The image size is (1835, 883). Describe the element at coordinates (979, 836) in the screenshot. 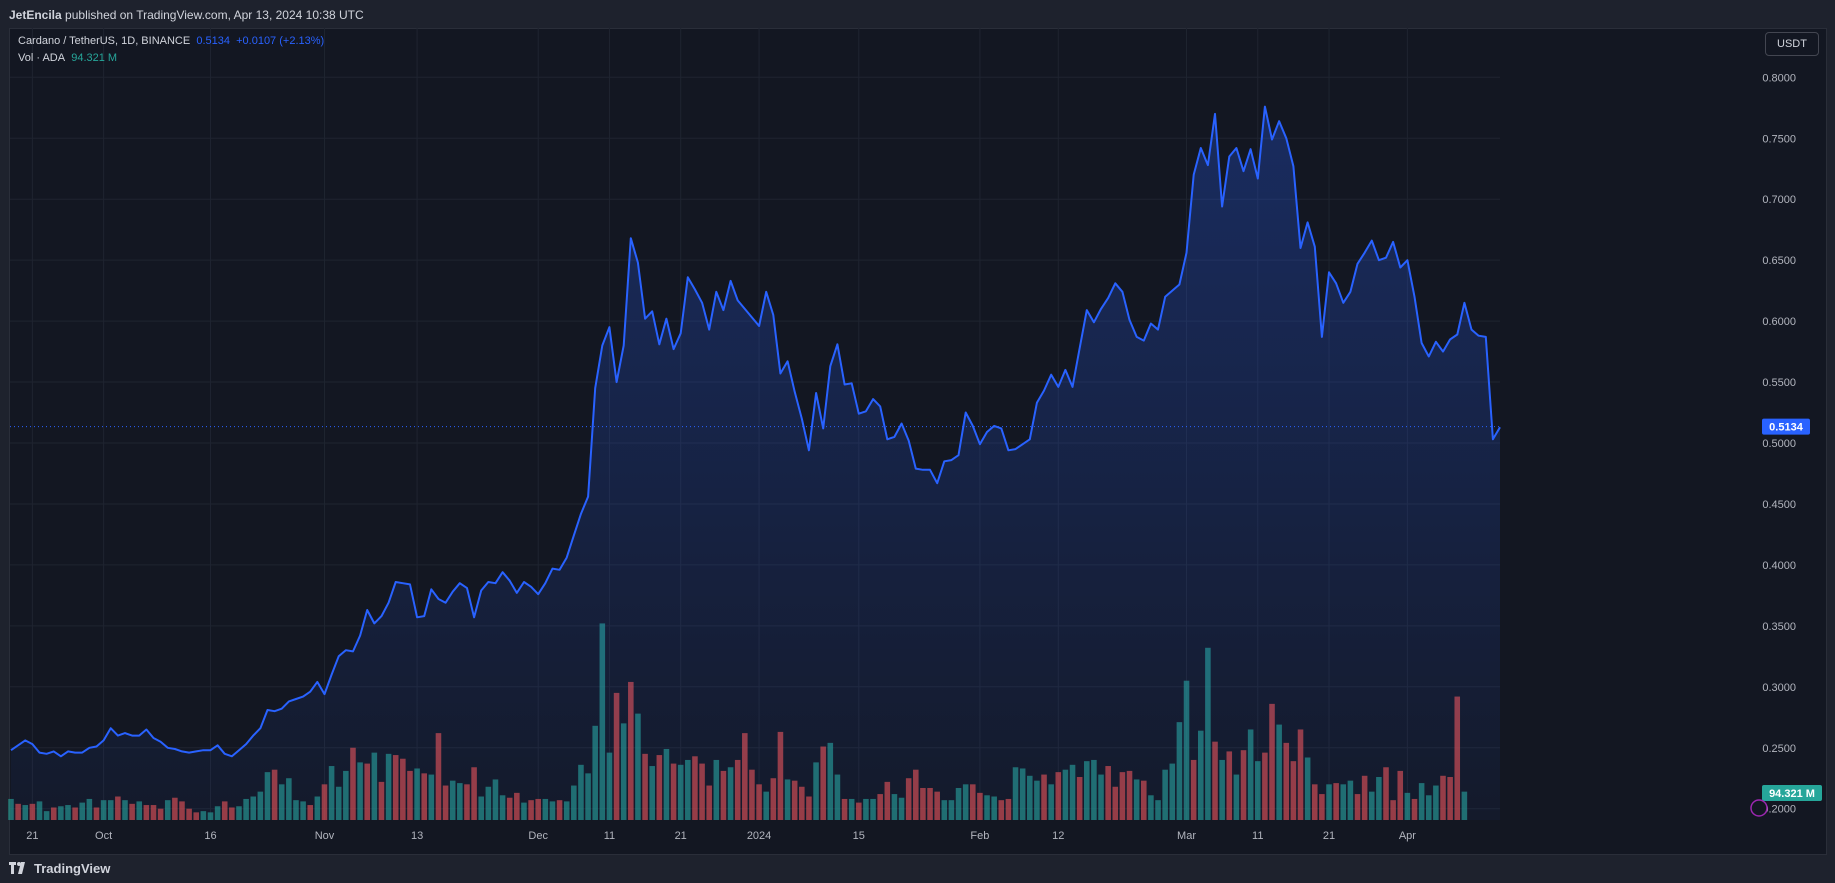

I see `x-tick-label: Feb` at that location.